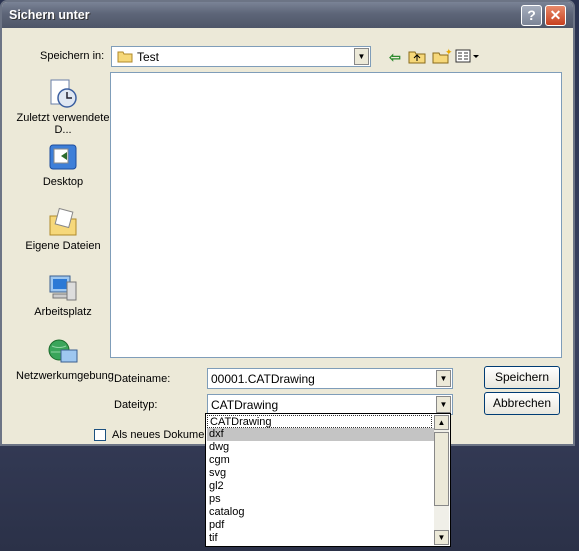 The height and width of the screenshot is (551, 579). Describe the element at coordinates (241, 56) in the screenshot. I see `save-in-combo: Test ▼` at that location.